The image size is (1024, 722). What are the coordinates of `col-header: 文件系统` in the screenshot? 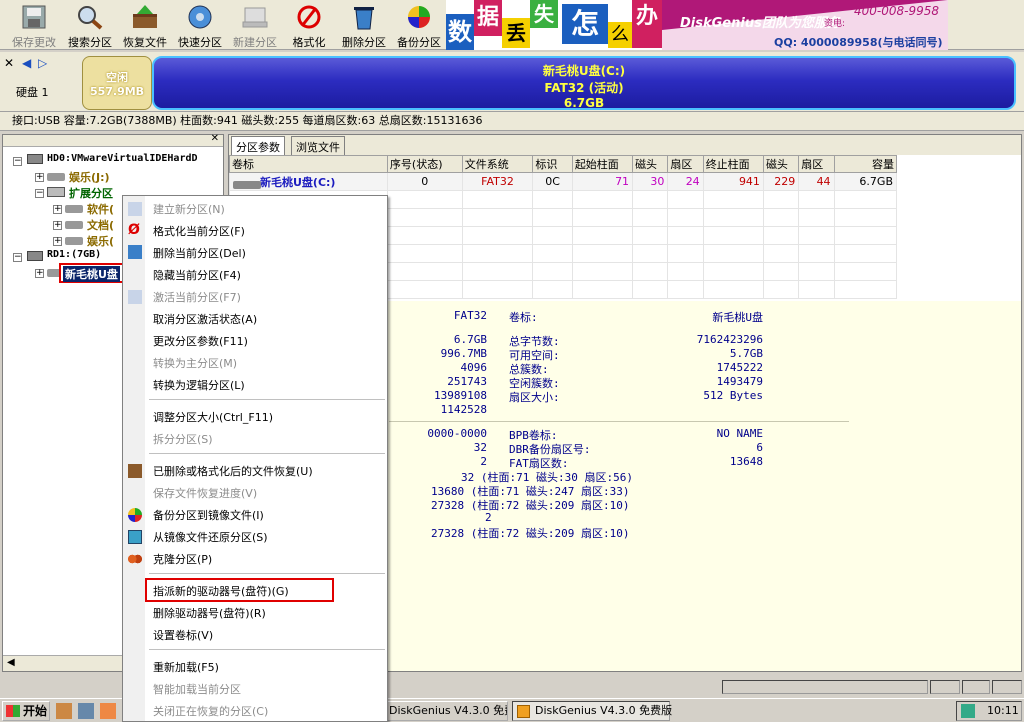 It's located at (497, 164).